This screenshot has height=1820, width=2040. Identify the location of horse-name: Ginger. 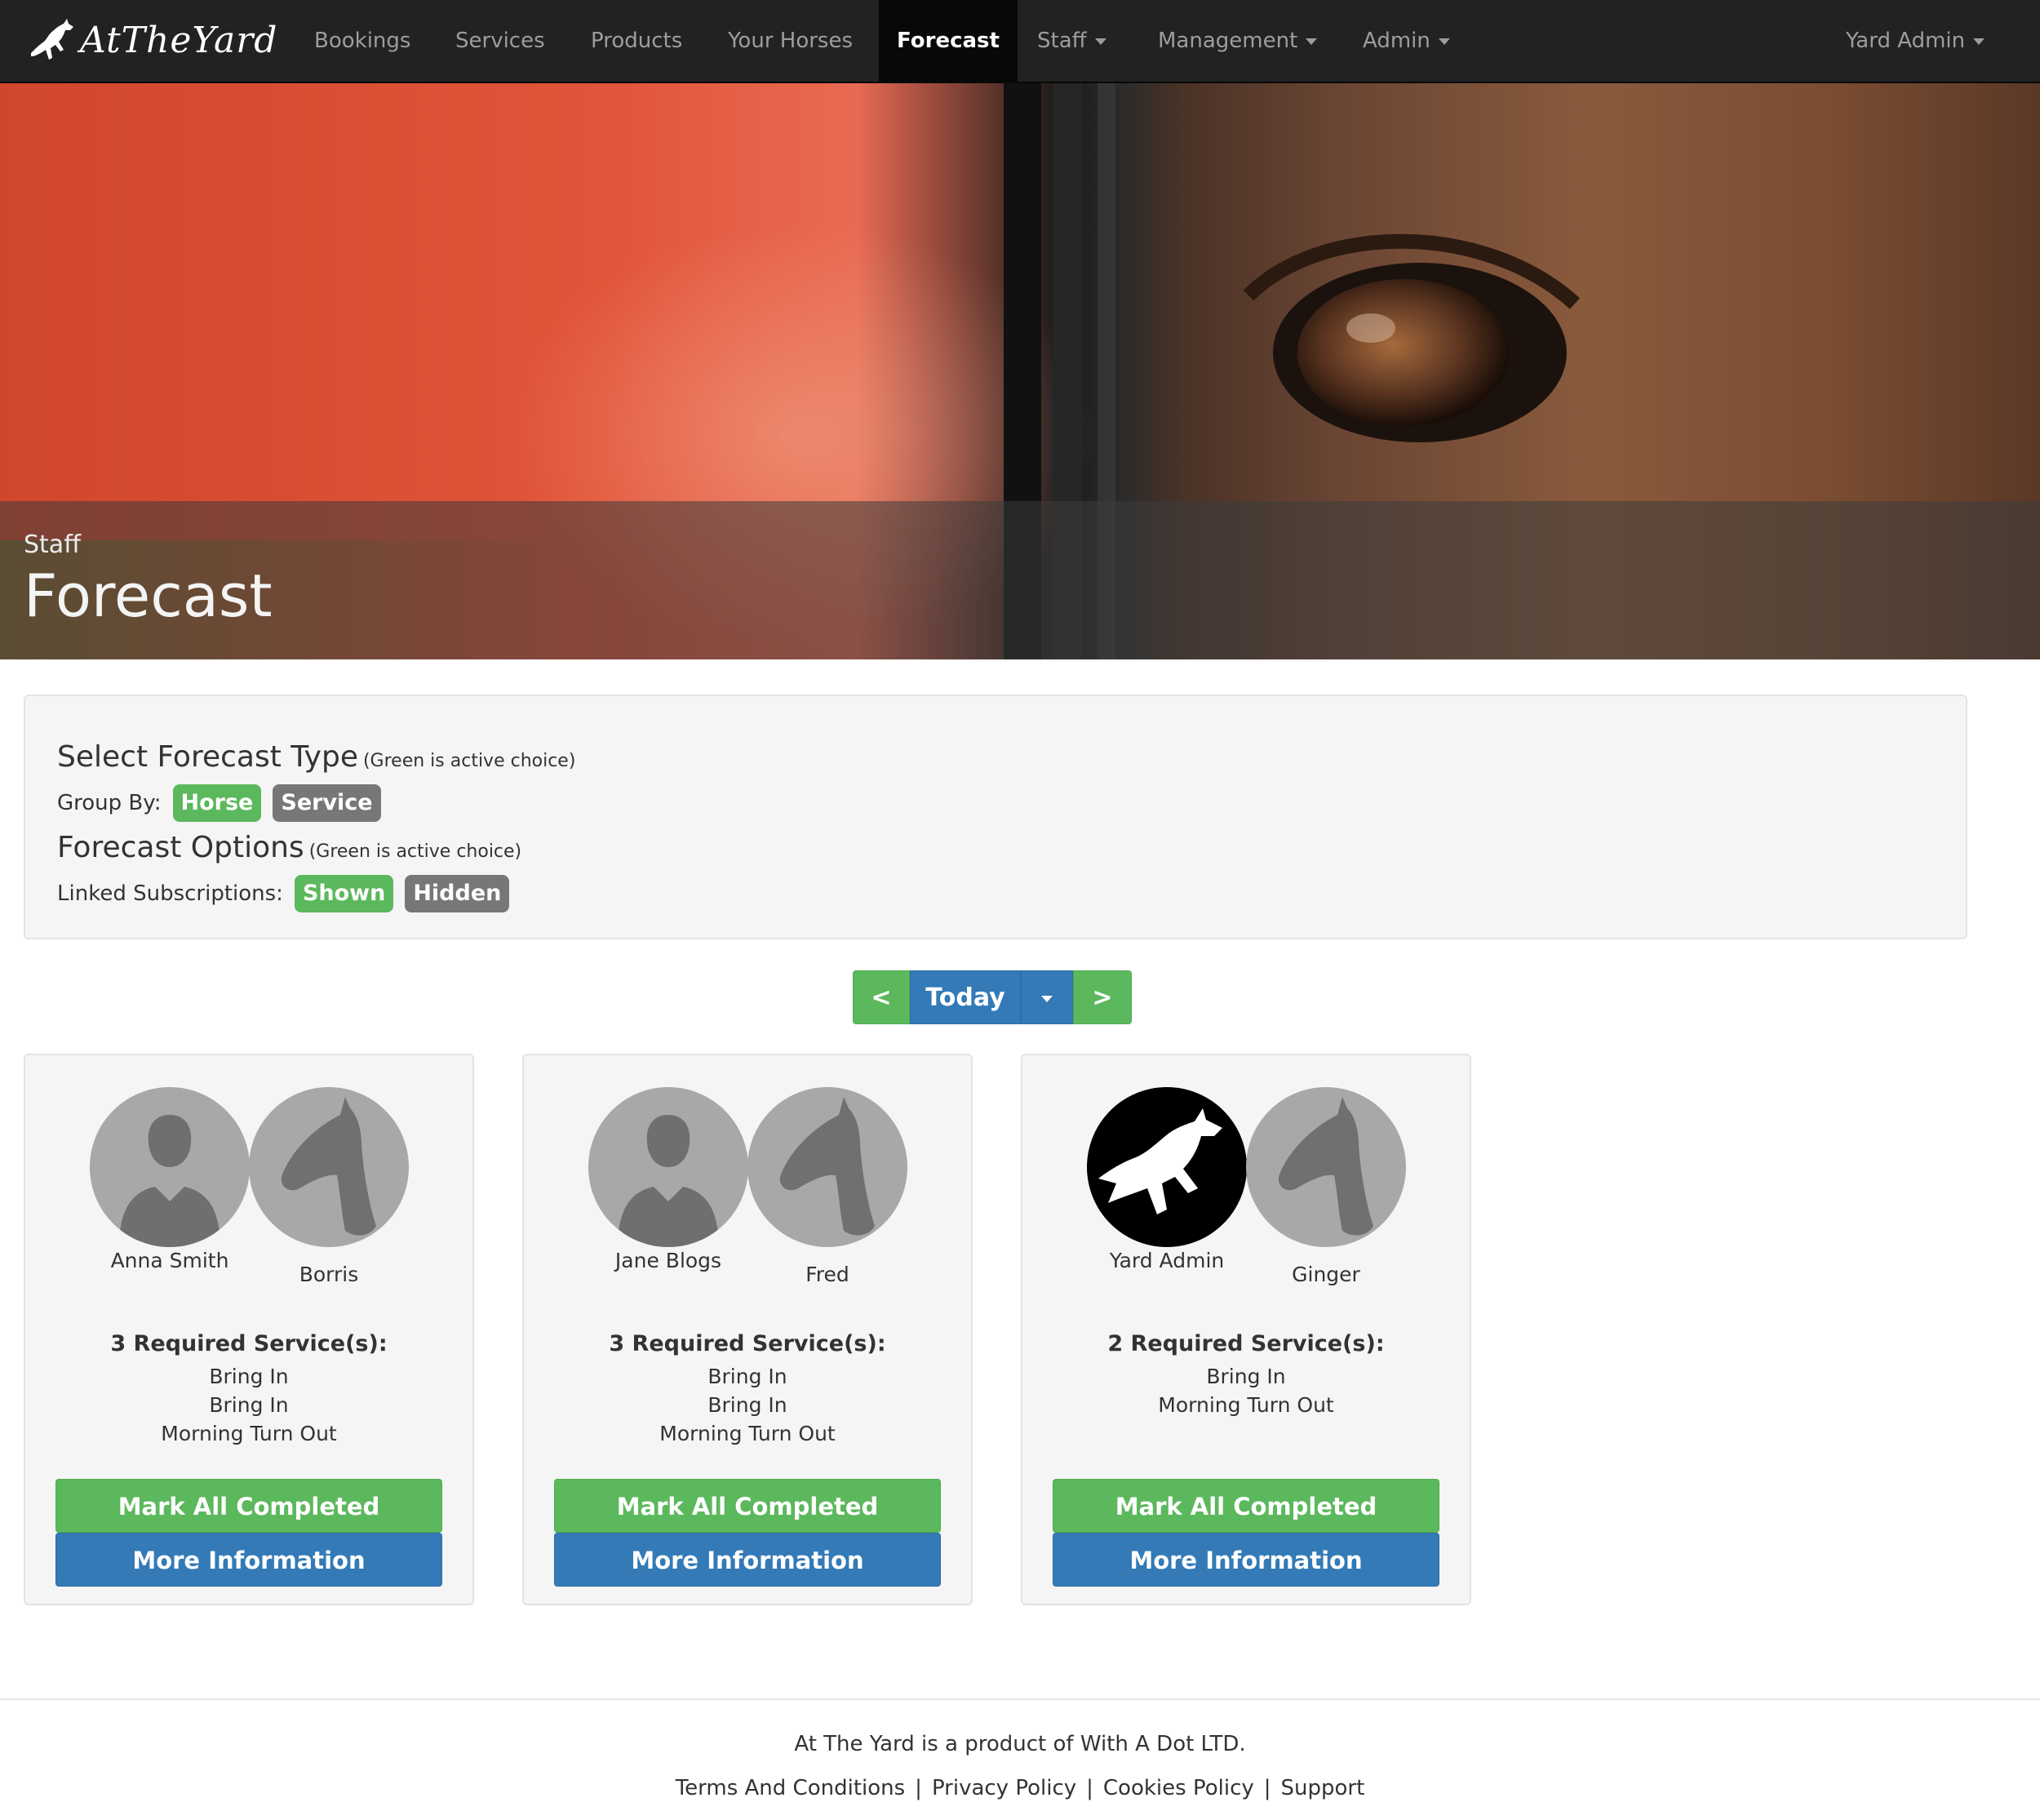
(1326, 1275).